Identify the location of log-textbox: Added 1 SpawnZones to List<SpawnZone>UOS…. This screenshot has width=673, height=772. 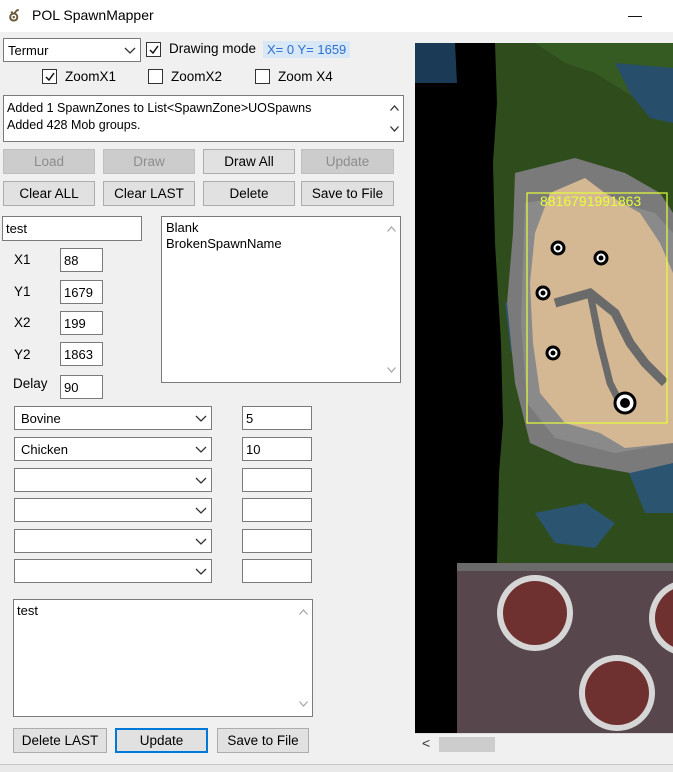
(203, 118).